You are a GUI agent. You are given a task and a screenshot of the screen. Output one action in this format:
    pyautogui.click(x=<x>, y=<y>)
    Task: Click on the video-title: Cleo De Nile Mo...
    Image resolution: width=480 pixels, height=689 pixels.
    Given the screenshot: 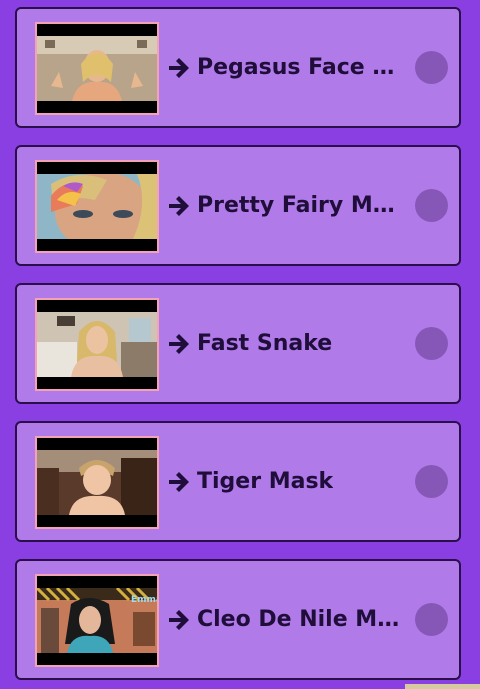 What is the action you would take?
    pyautogui.click(x=300, y=619)
    